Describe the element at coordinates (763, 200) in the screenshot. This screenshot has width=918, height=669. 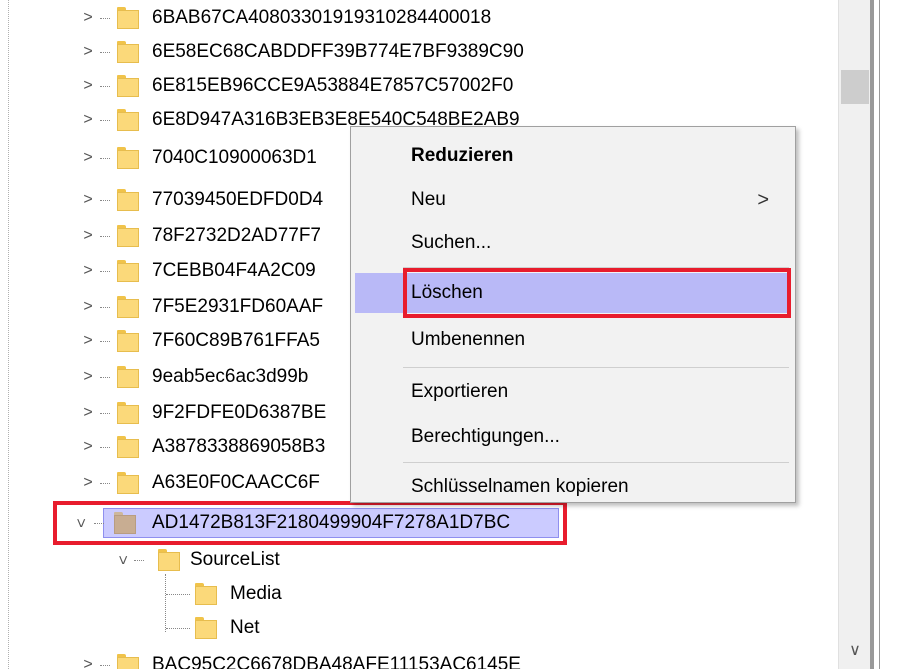
I see `submenu-arrow-icon: >` at that location.